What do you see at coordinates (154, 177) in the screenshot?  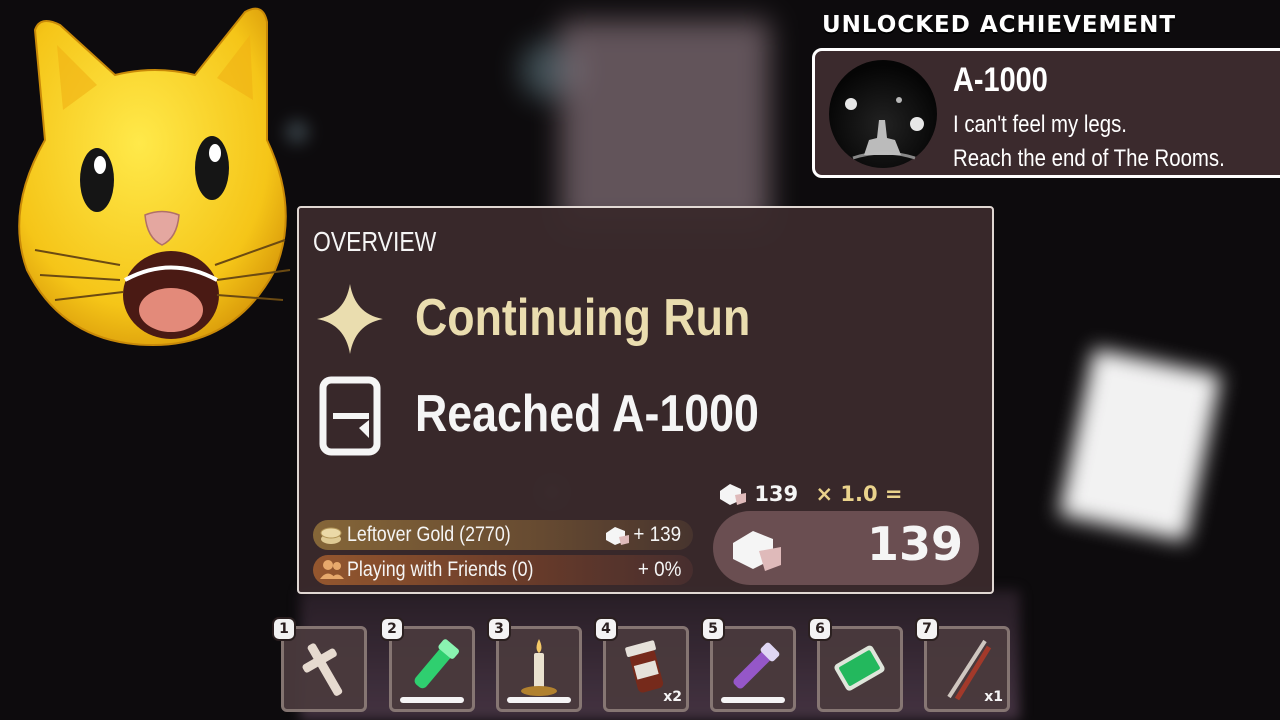 I see `surprised-cat-emoji` at bounding box center [154, 177].